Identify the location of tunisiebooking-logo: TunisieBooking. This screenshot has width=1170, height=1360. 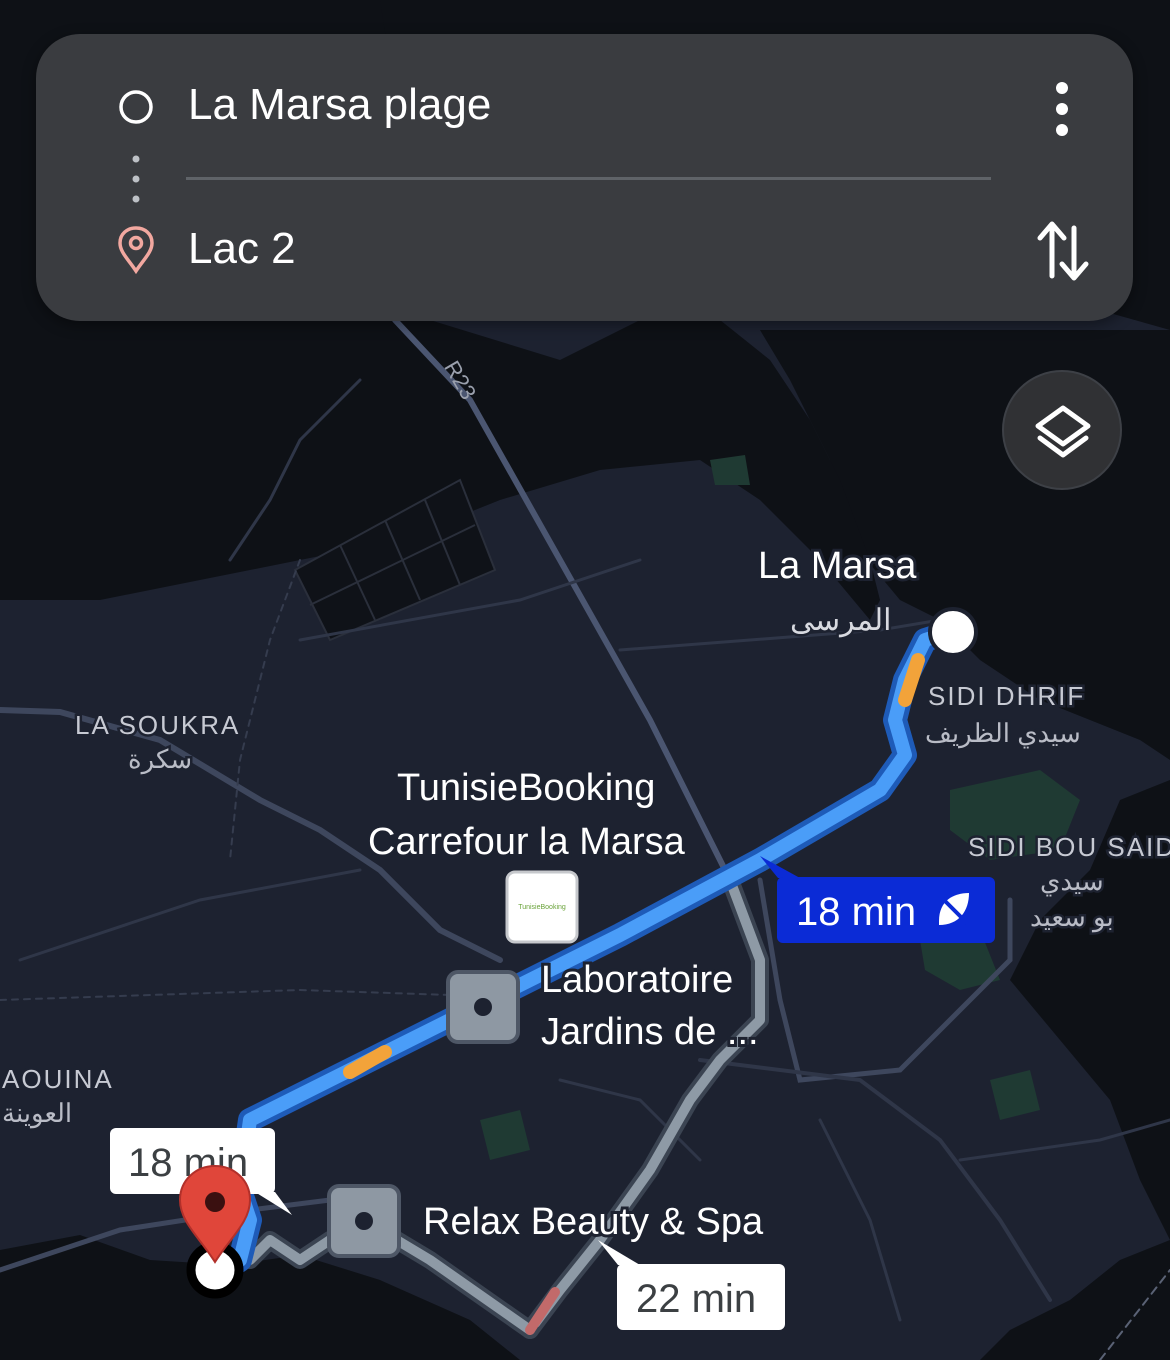
(542, 907).